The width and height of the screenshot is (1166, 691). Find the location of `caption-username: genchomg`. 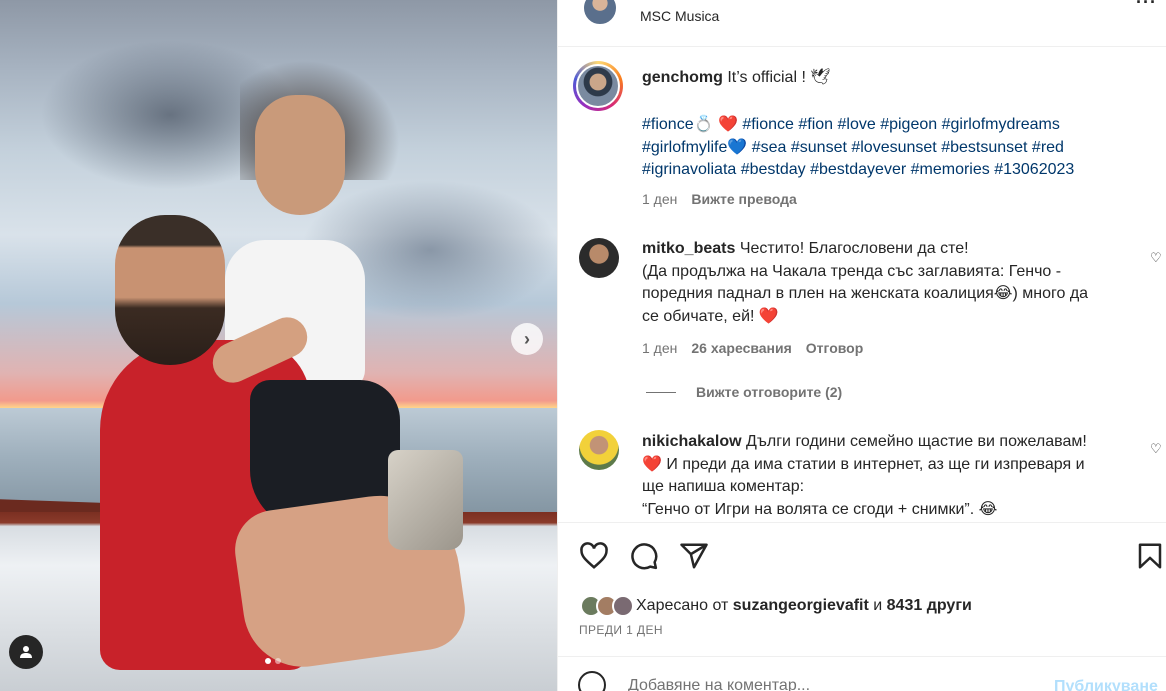

caption-username: genchomg is located at coordinates (682, 77).